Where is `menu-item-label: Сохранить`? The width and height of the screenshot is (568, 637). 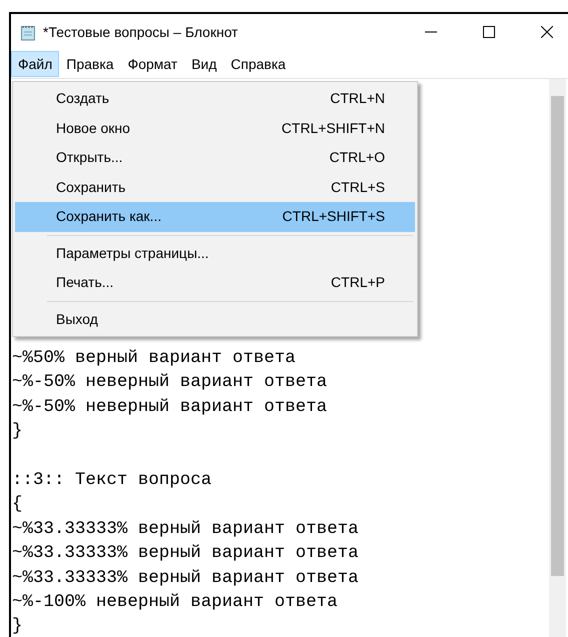
menu-item-label: Сохранить is located at coordinates (91, 187).